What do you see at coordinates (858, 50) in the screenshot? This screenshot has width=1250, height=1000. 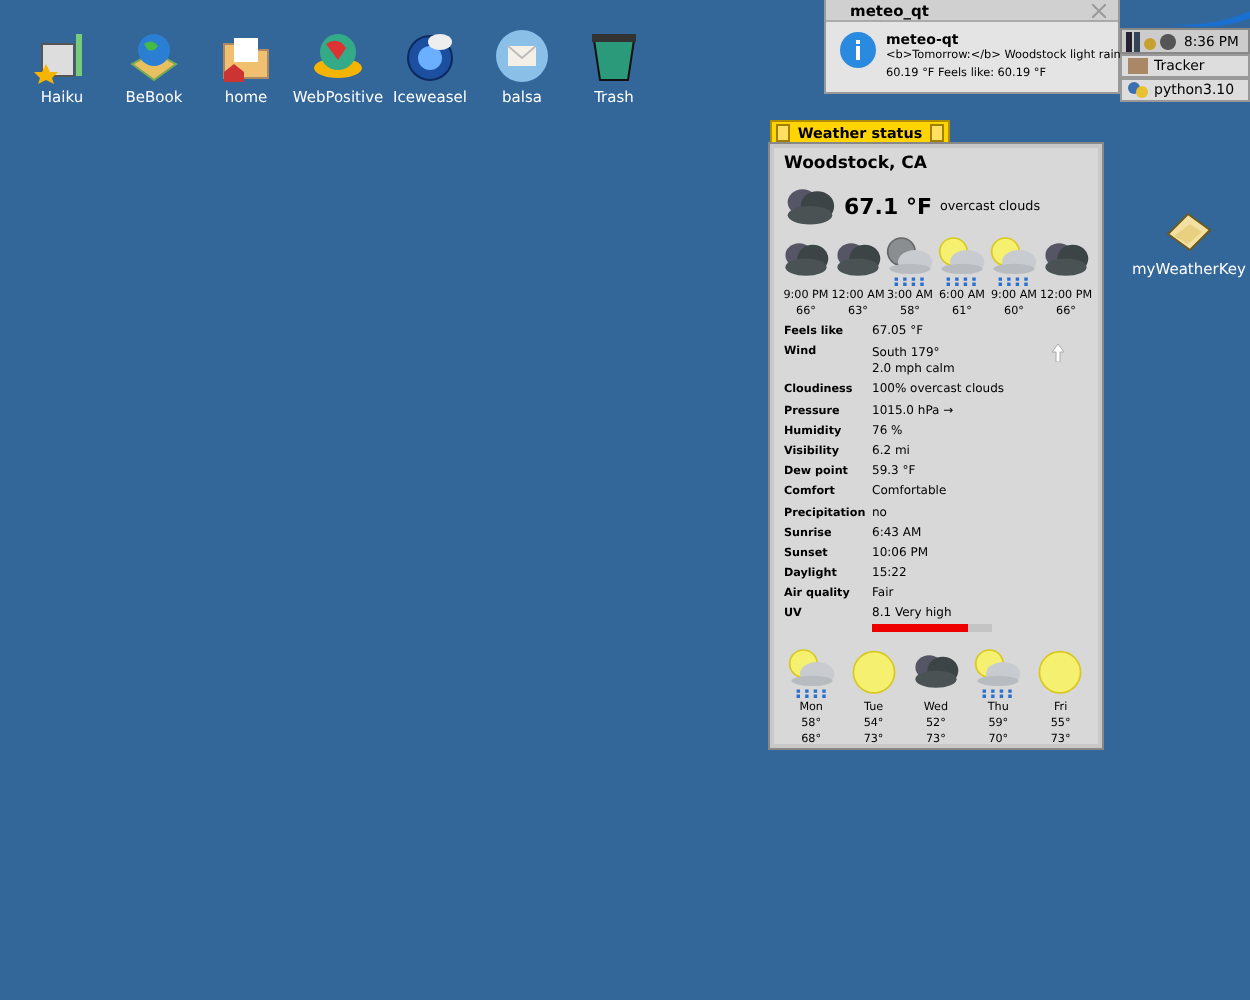 I see `info-icon` at bounding box center [858, 50].